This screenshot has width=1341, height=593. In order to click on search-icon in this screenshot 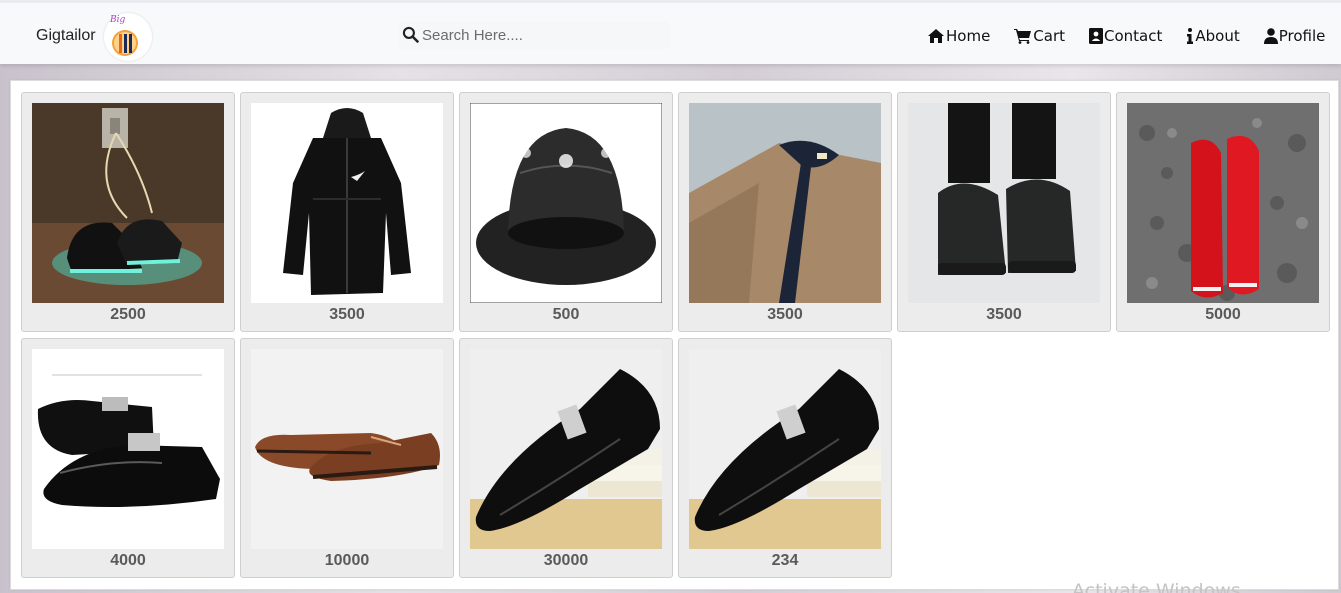, I will do `click(410, 34)`.